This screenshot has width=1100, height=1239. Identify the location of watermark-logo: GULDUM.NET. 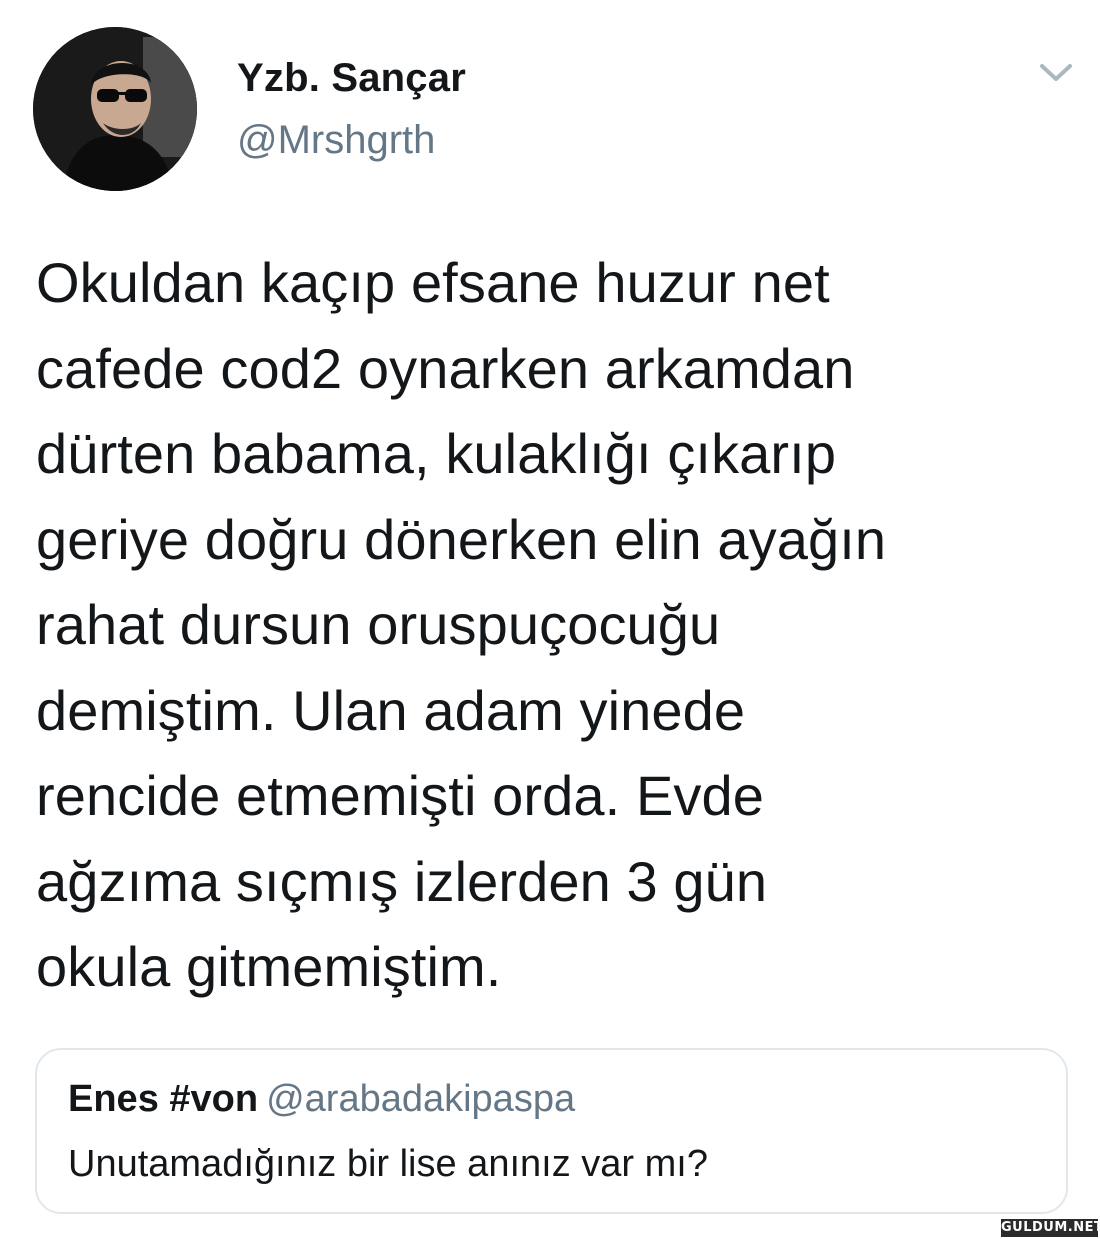
(1050, 1228).